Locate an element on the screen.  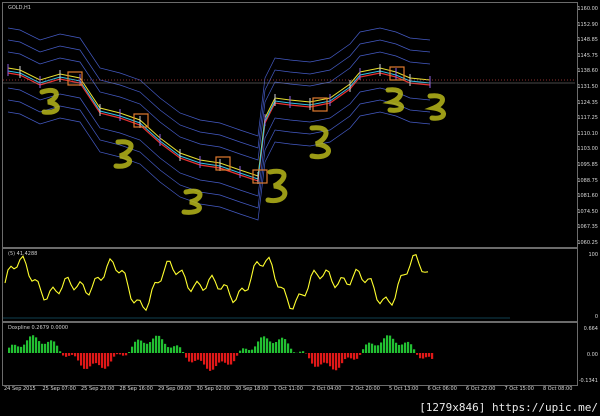
oscillator-line is located at coordinates (216, 283).